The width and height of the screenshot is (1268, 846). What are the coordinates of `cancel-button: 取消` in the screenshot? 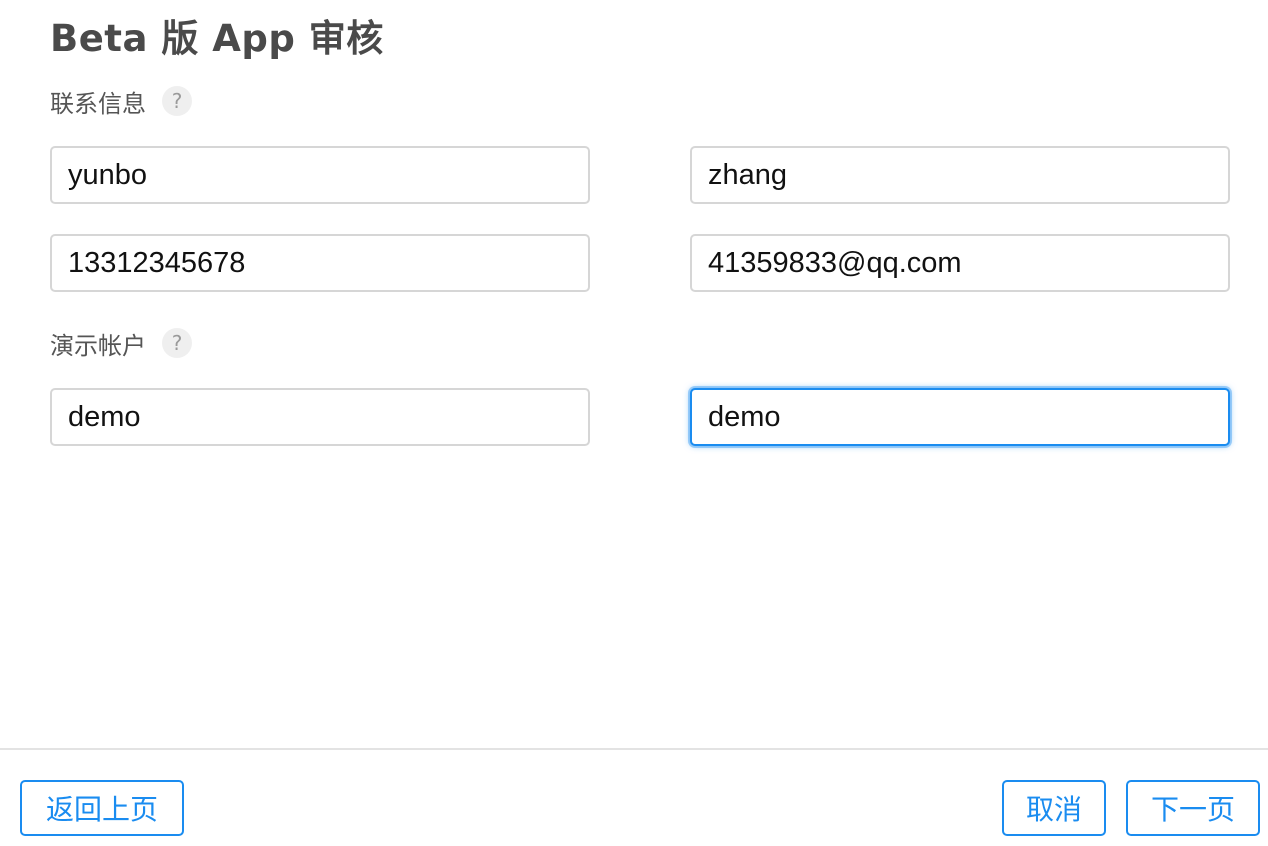 It's located at (1054, 808).